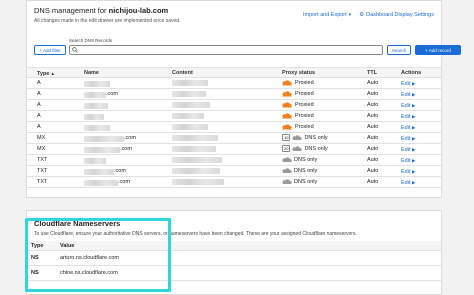  What do you see at coordinates (75, 50) in the screenshot?
I see `search-icon` at bounding box center [75, 50].